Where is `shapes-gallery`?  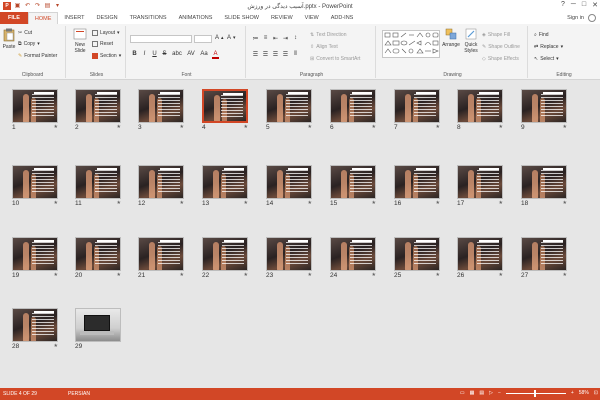 shapes-gallery is located at coordinates (411, 44).